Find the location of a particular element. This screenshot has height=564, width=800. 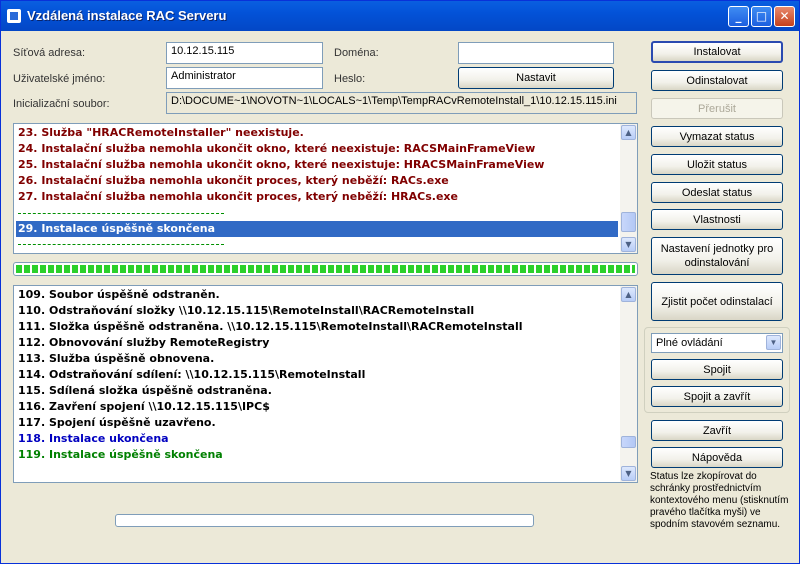

progress-fill is located at coordinates (325, 269).